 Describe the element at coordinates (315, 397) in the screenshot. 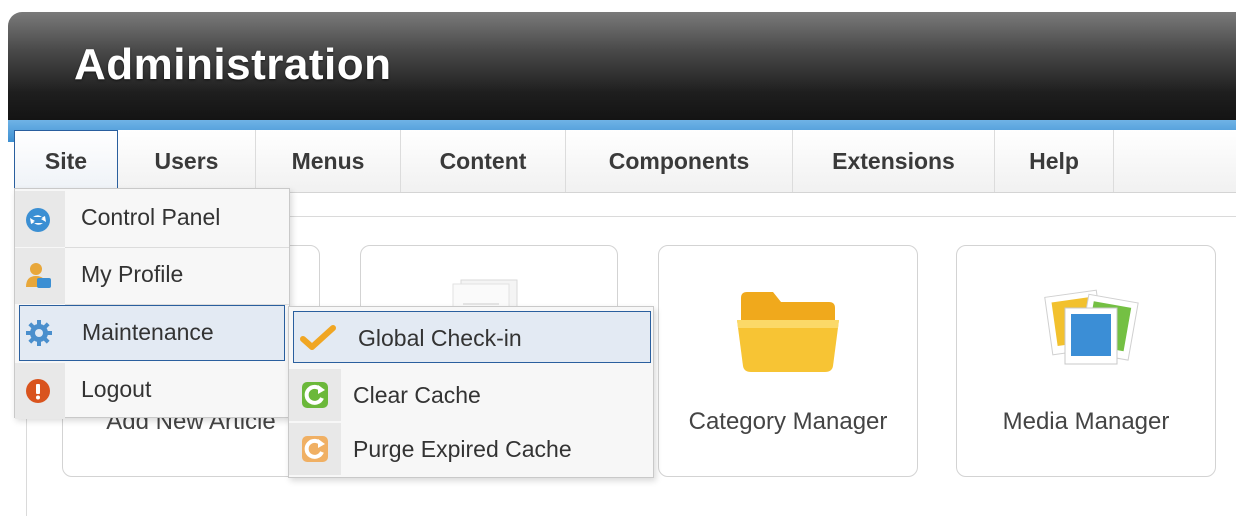

I see `refresh-green-icon` at that location.